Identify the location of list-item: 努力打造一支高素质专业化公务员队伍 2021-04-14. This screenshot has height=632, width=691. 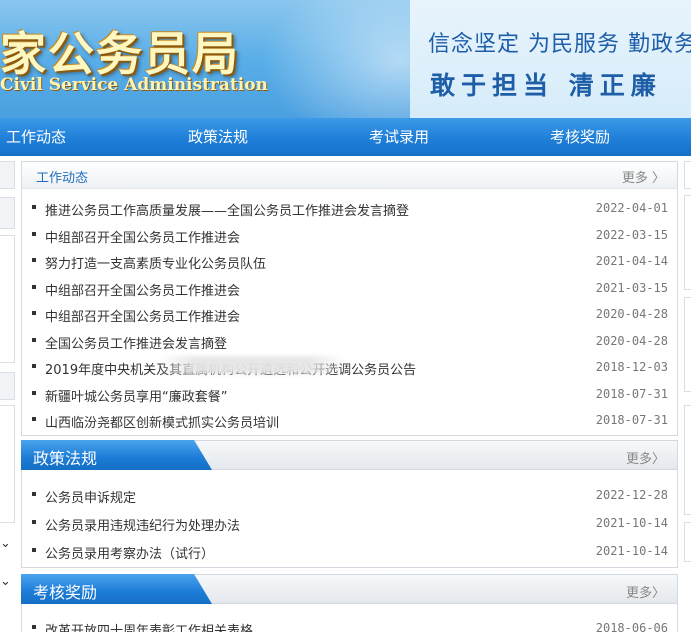
(350, 262).